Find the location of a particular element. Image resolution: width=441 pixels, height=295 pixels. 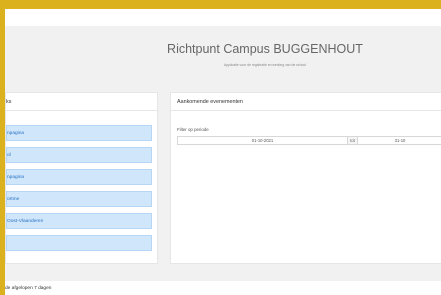

links-panel-title: ks is located at coordinates (9, 102).